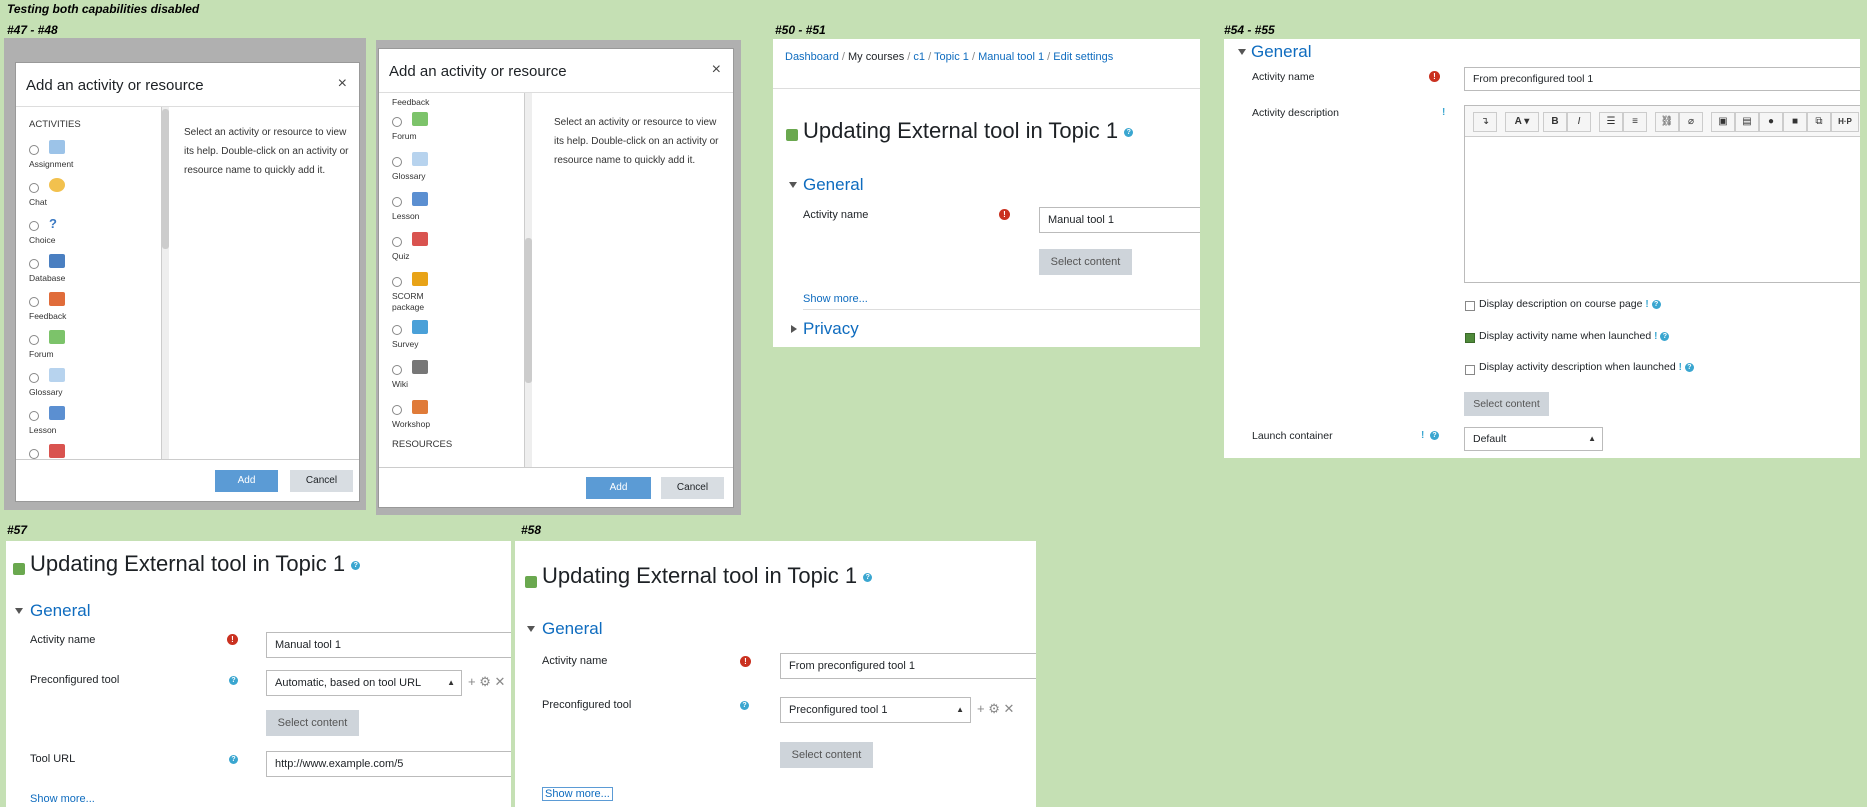 Image resolution: width=1867 pixels, height=807 pixels. Describe the element at coordinates (388, 764) in the screenshot. I see `tool-url-input: http://www.example.com/5` at that location.